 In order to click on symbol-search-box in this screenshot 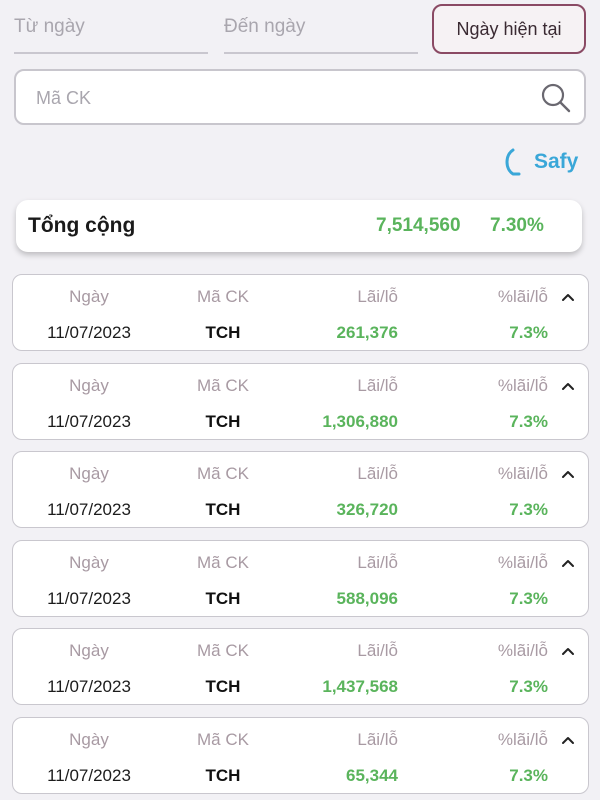, I will do `click(300, 97)`.